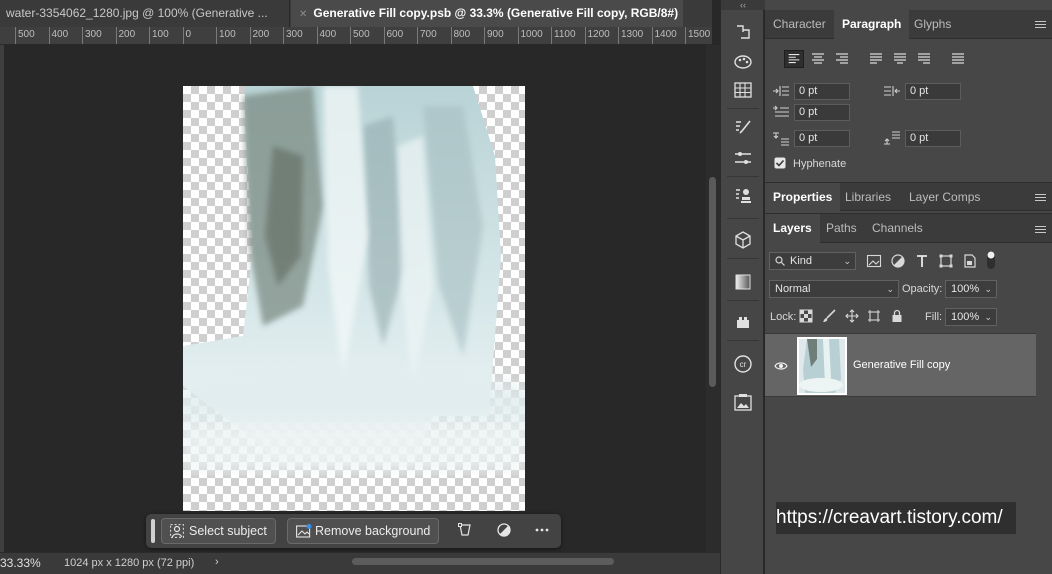  I want to click on content-credentials-icon: cr, so click(743, 364).